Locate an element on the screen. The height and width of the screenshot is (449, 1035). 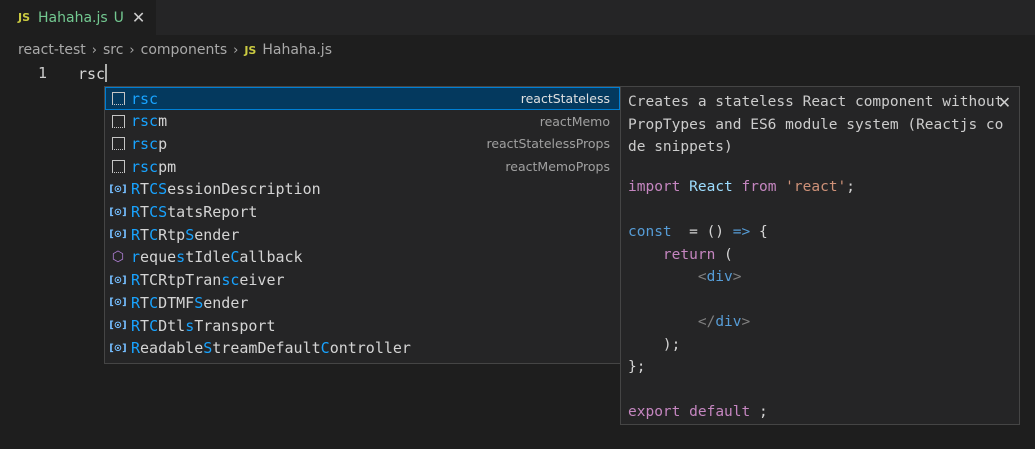
suggestion-label: rscm is located at coordinates (149, 121).